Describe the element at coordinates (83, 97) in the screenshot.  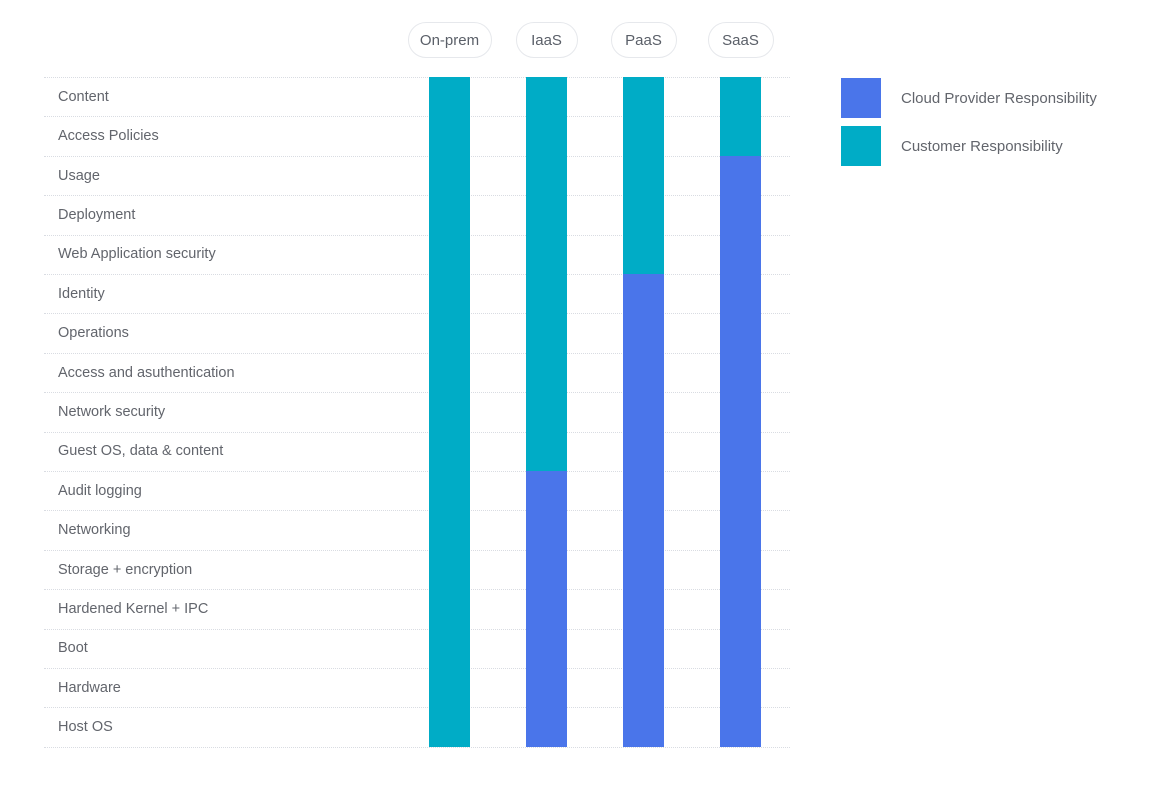
I see `row-label-content: Content` at that location.